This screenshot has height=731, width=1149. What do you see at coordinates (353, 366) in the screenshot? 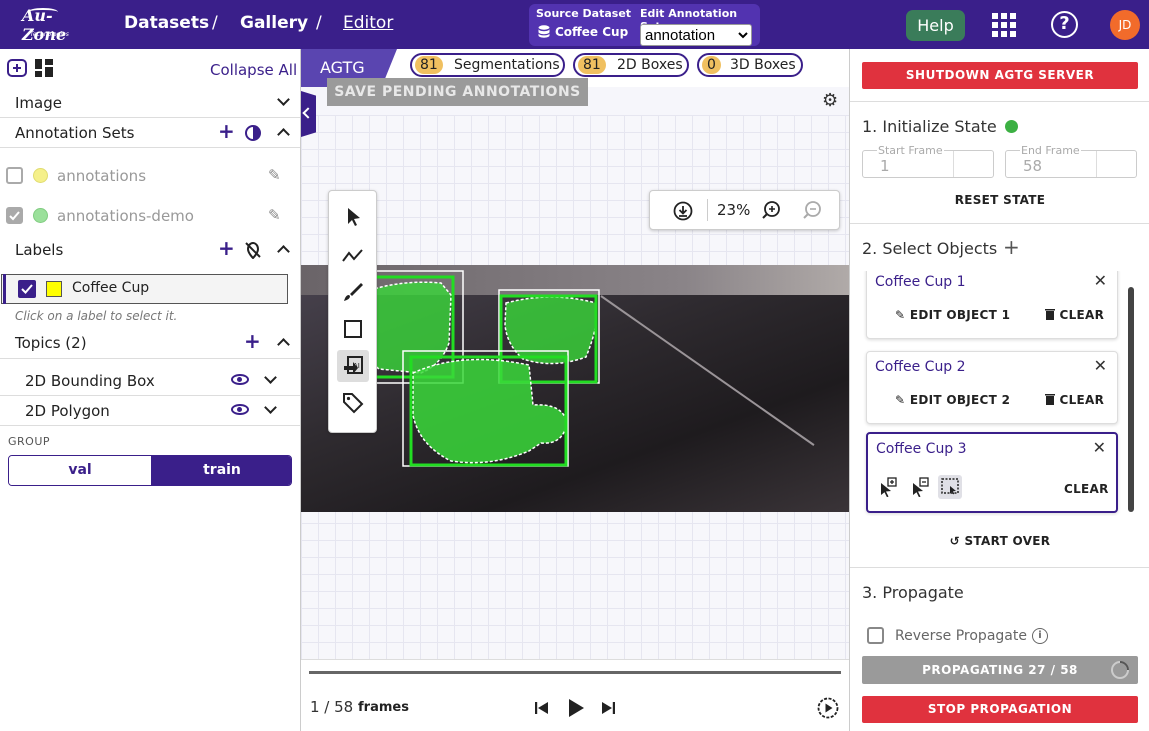
I see `ai-segment-icon: AI` at bounding box center [353, 366].